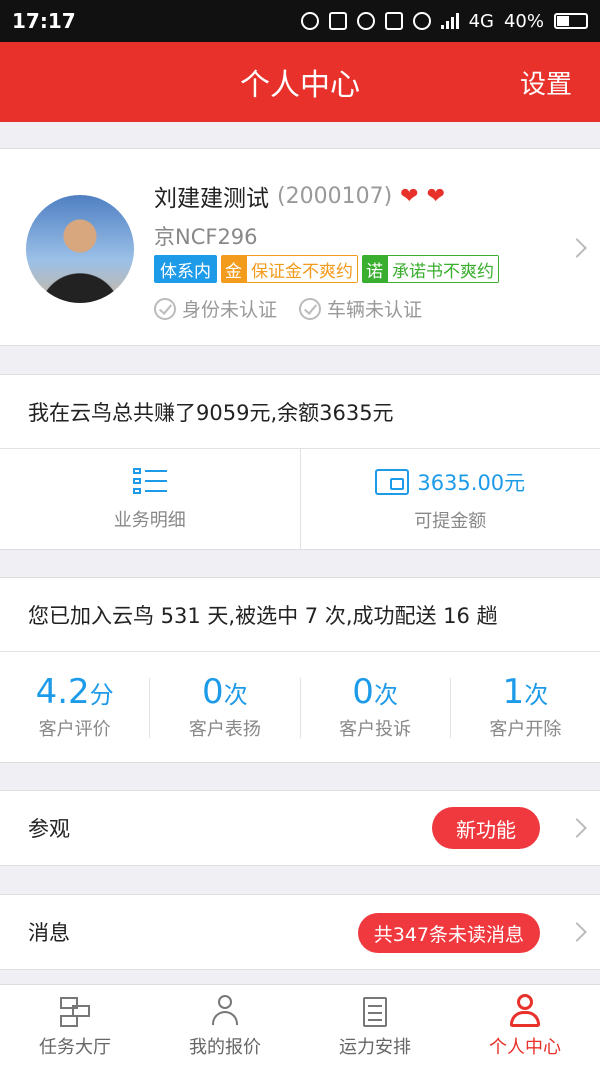 The height and width of the screenshot is (1067, 600). I want to click on promise-badge-value: 承诺书不爽约, so click(443, 269).